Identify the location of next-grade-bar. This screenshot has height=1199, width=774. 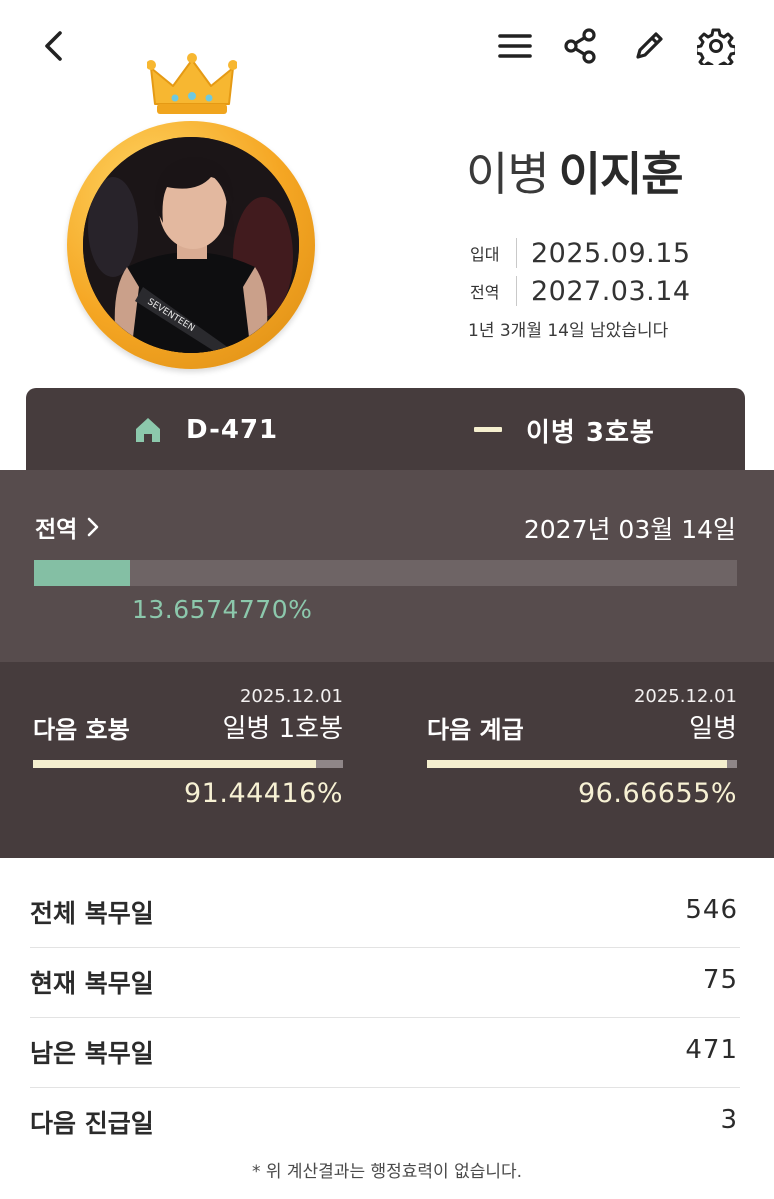
(582, 764).